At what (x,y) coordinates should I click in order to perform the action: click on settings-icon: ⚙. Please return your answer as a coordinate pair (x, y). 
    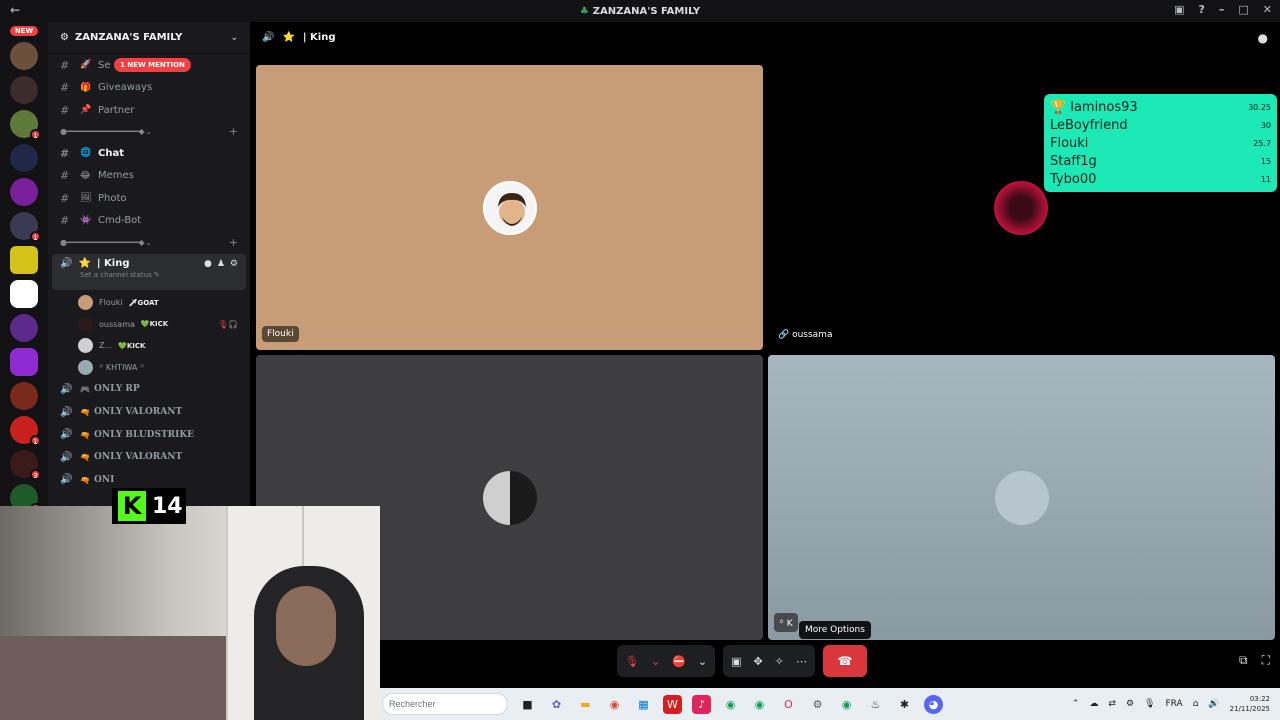
    Looking at the image, I should click on (817, 704).